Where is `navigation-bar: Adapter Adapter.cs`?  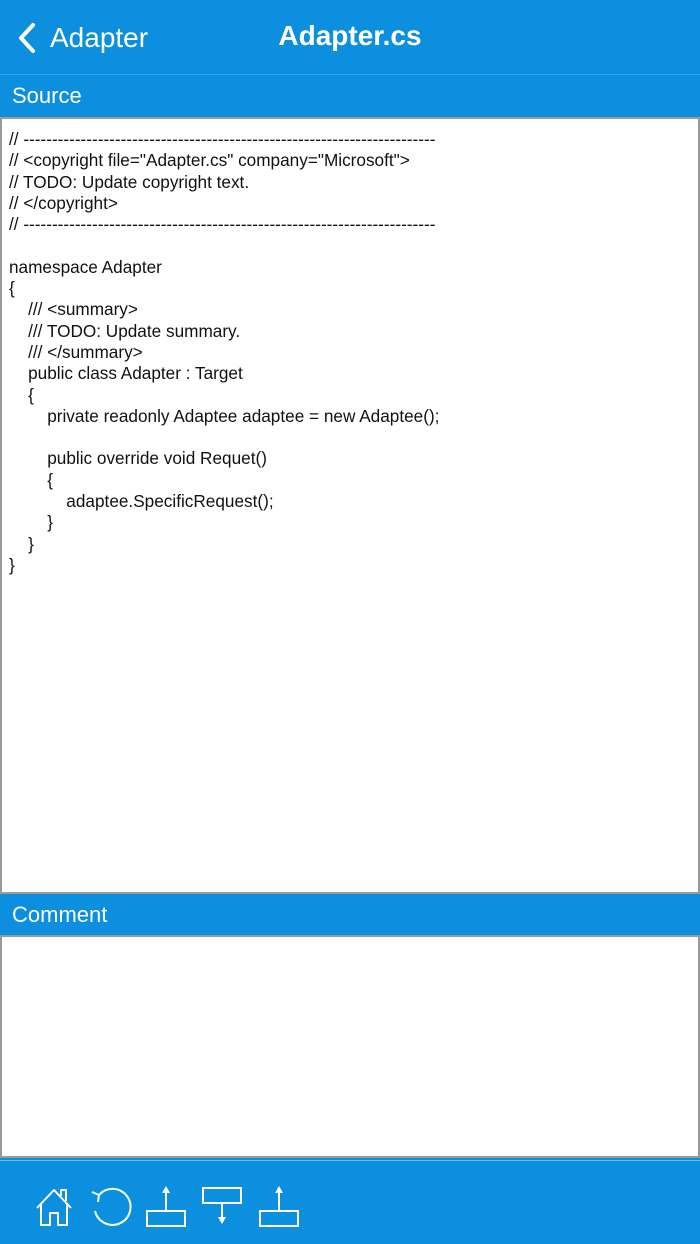
navigation-bar: Adapter Adapter.cs is located at coordinates (350, 37).